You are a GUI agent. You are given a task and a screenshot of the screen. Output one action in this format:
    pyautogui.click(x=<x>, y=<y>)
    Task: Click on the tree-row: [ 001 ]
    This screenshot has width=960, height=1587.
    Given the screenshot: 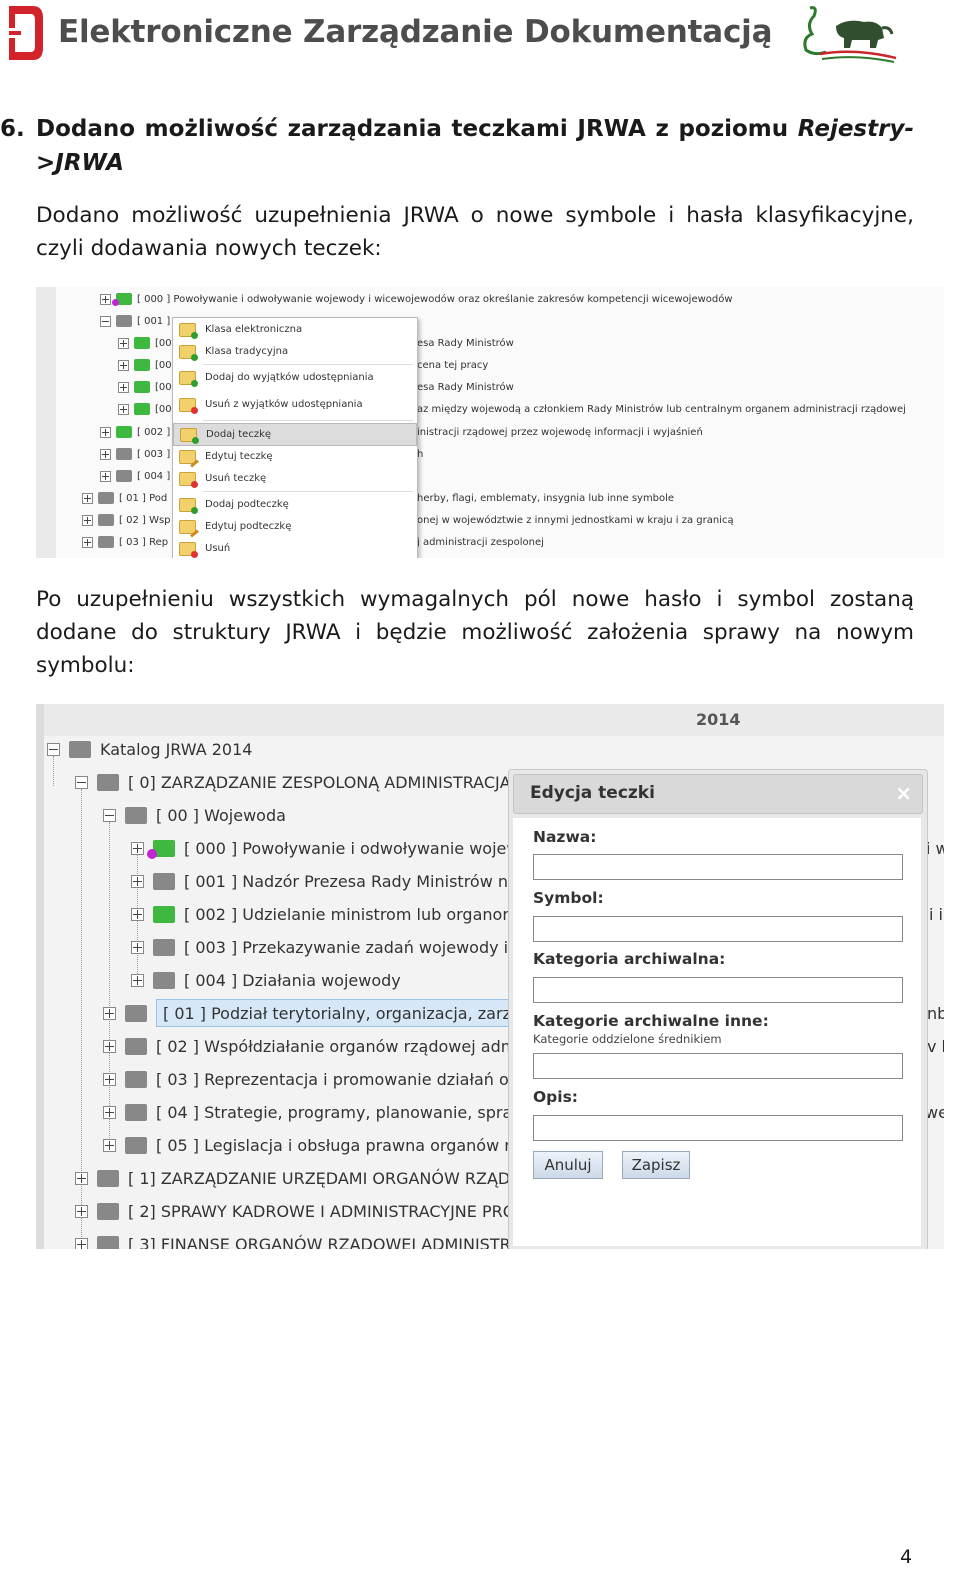 What is the action you would take?
    pyautogui.click(x=135, y=321)
    